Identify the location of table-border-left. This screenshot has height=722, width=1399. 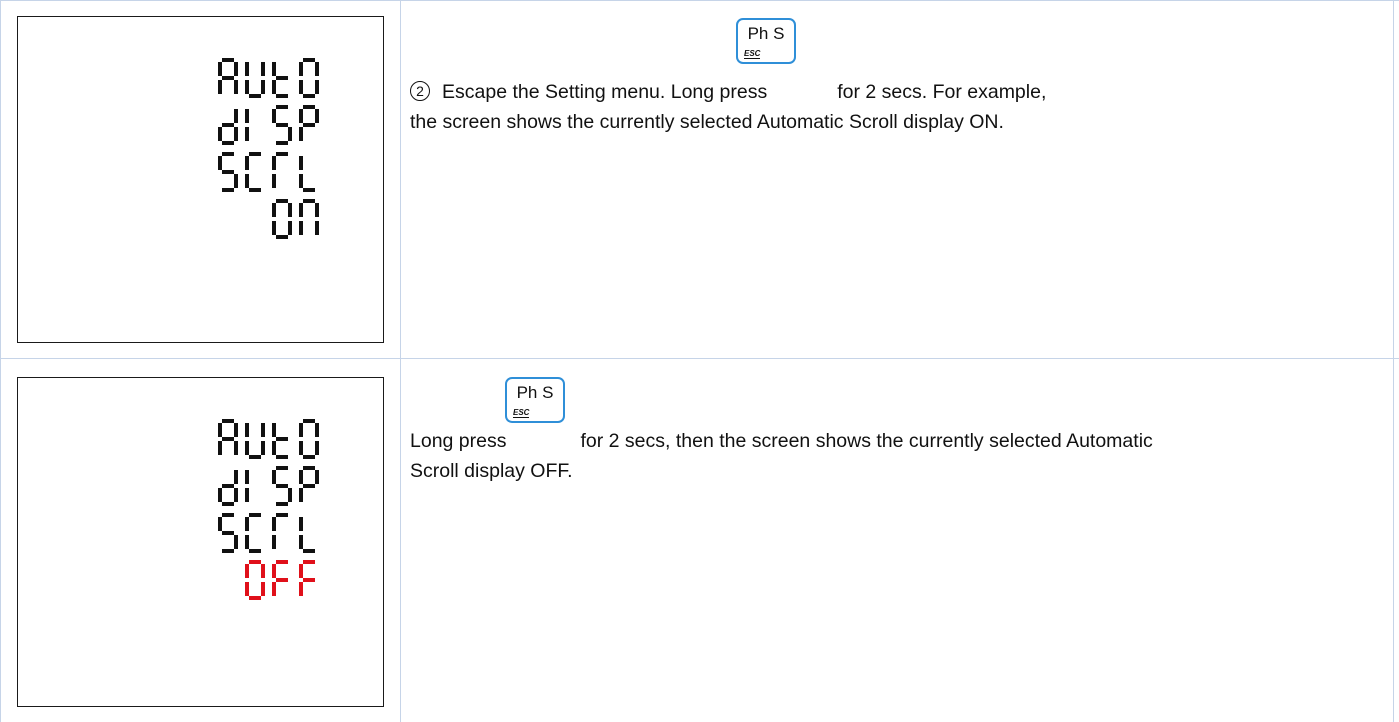
(0, 361).